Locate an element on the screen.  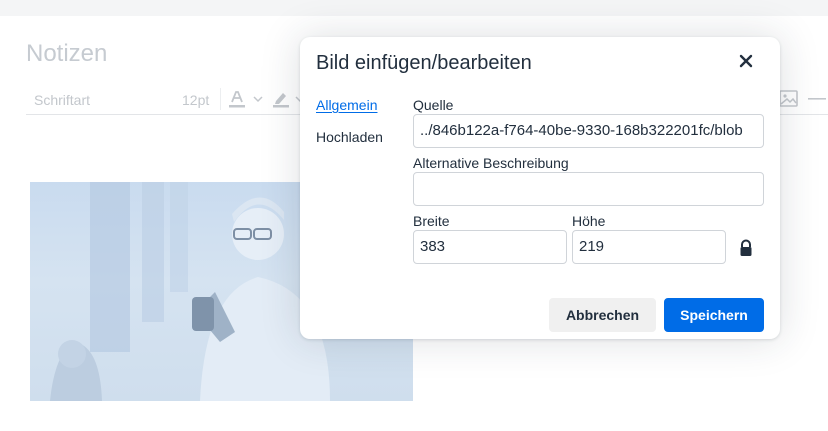
page-title: Notizen is located at coordinates (67, 53).